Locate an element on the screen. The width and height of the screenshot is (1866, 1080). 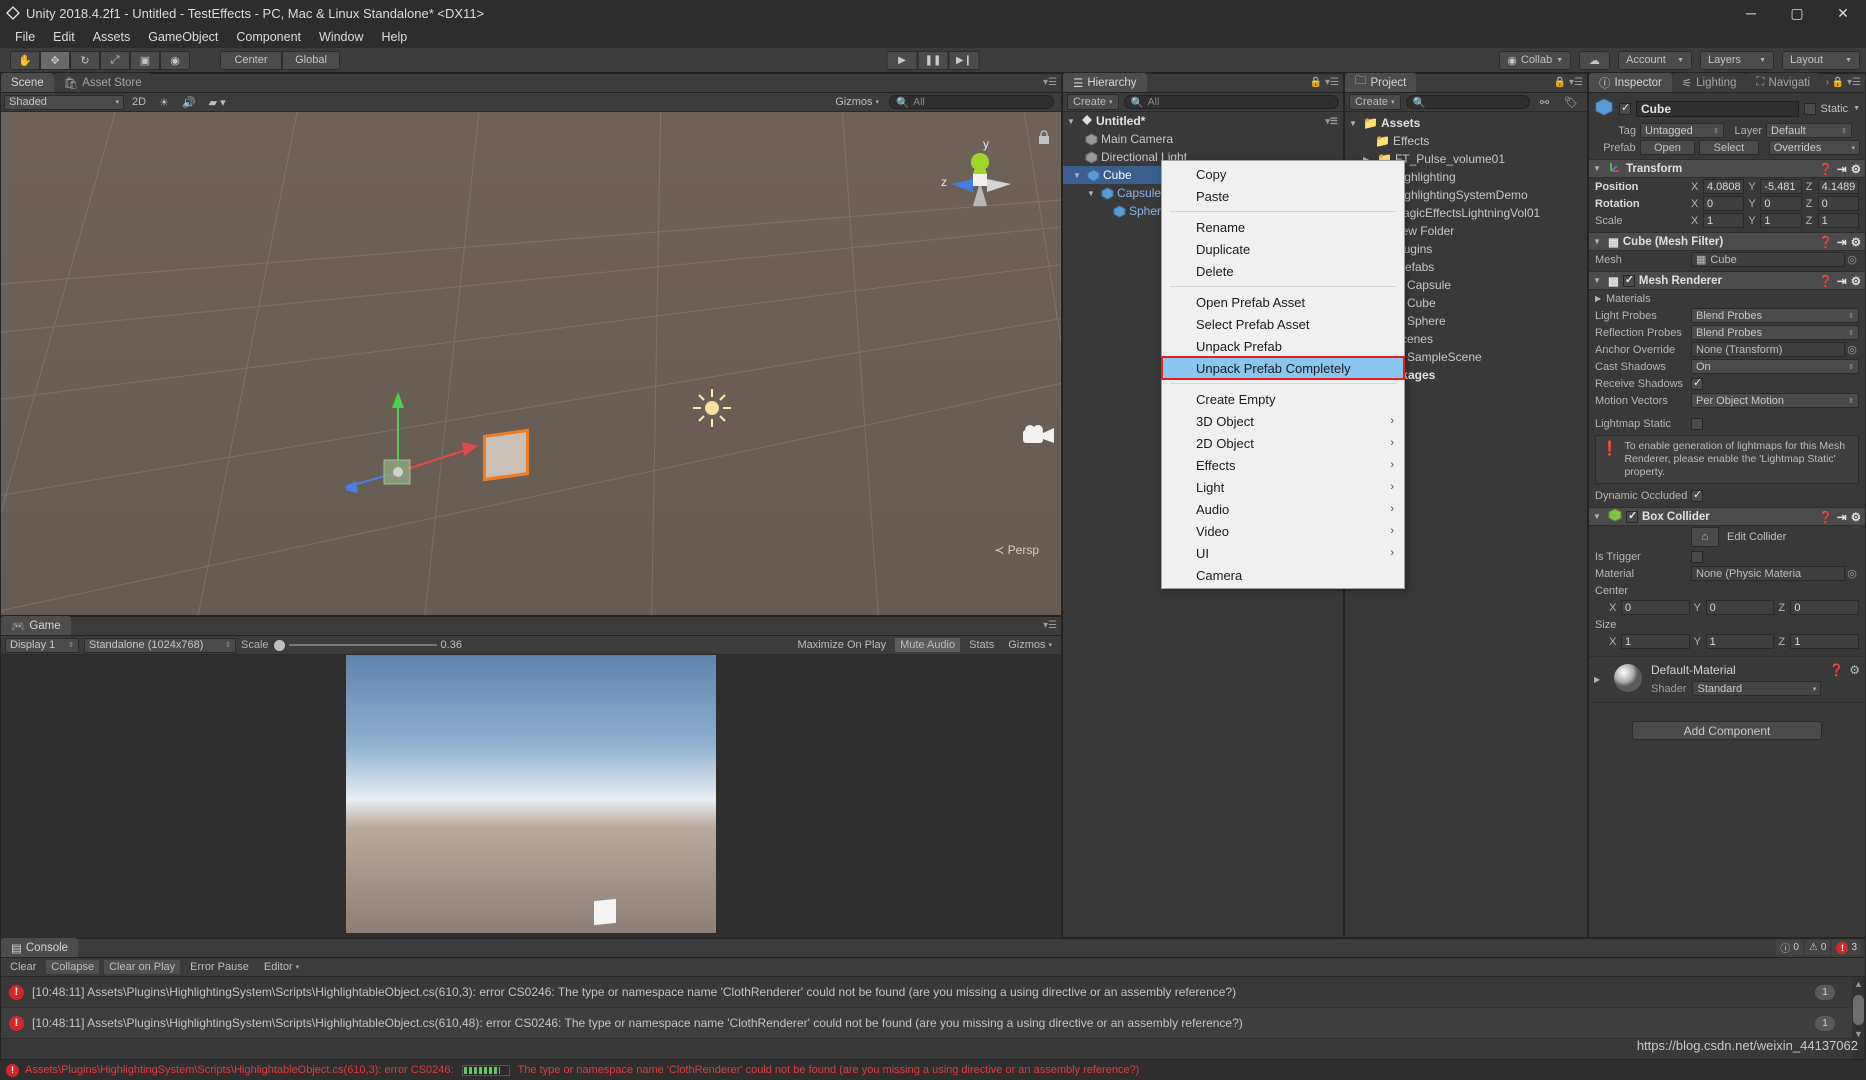
ctx-delete: Delete is located at coordinates (1283, 271).